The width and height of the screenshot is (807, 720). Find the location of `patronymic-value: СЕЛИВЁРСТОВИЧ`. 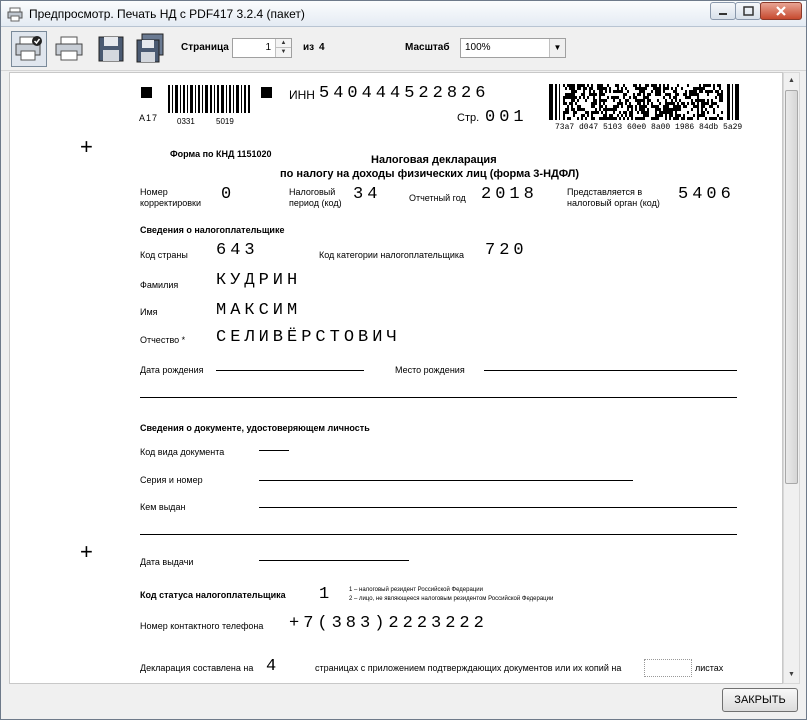

patronymic-value: СЕЛИВЁРСТОВИЧ is located at coordinates (308, 337).